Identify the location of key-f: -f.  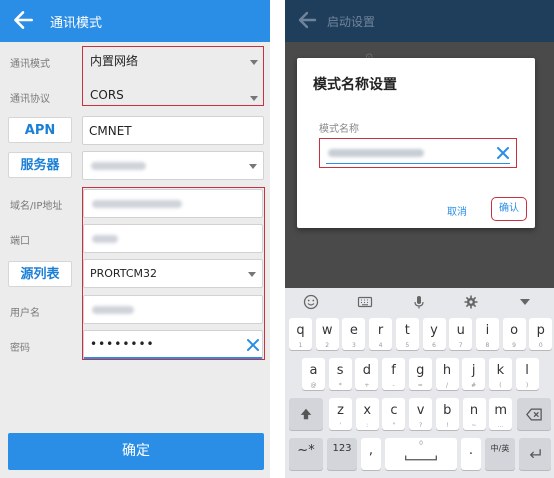
(394, 374).